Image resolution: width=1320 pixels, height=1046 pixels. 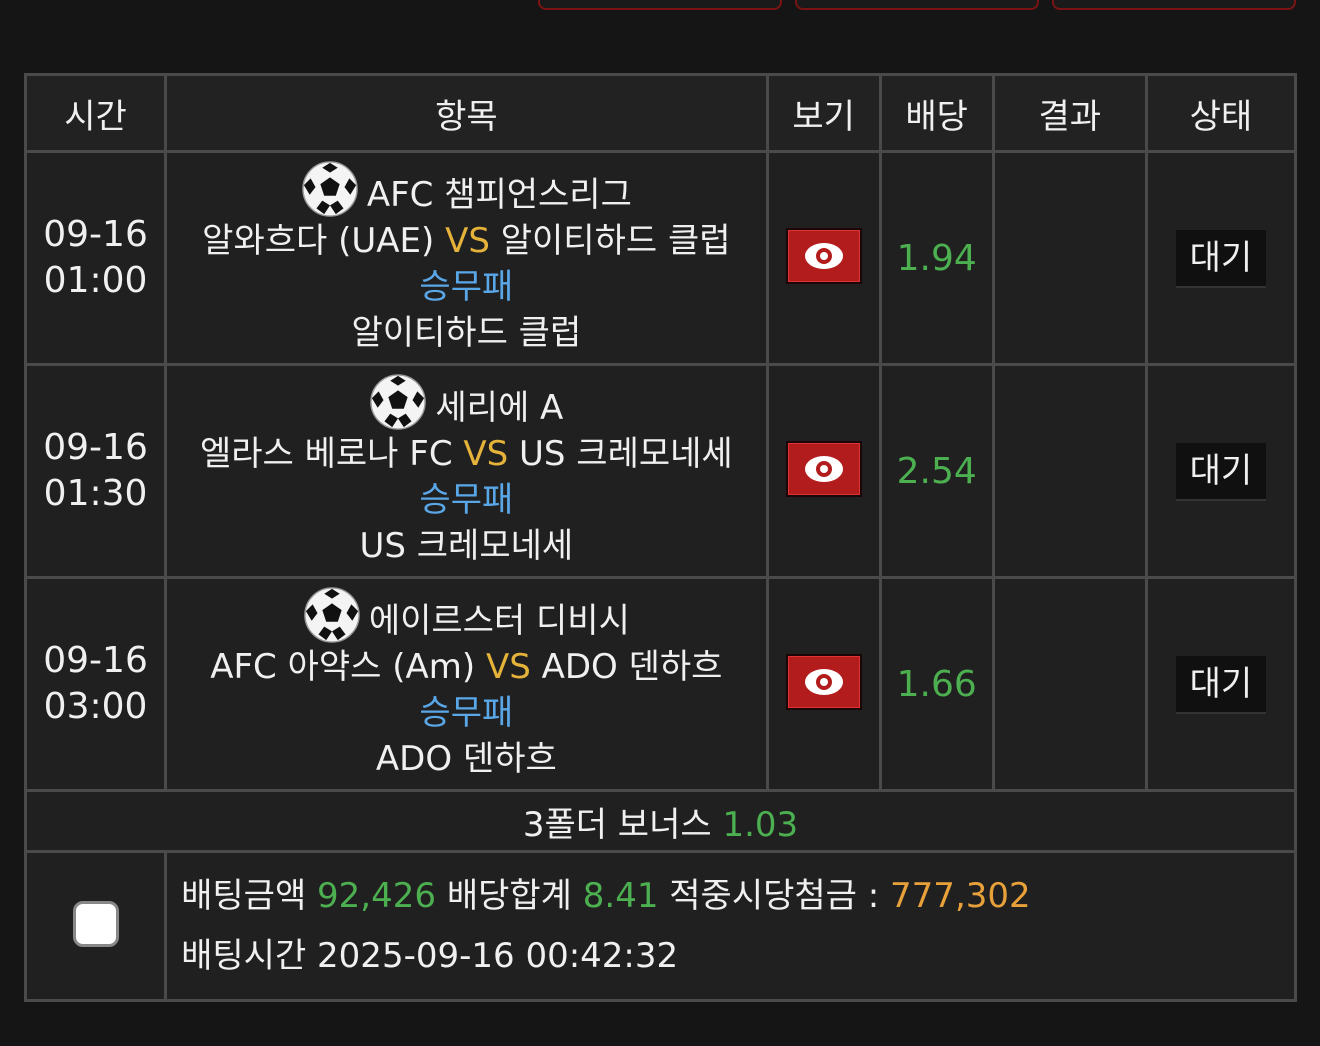 I want to click on payout-value: 777,302, so click(x=960, y=896).